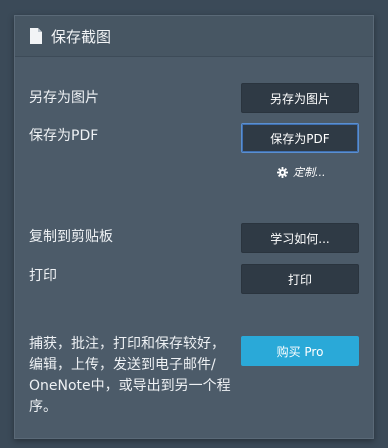  What do you see at coordinates (71, 237) in the screenshot?
I see `clipboard-label: 复制到剪贴板` at bounding box center [71, 237].